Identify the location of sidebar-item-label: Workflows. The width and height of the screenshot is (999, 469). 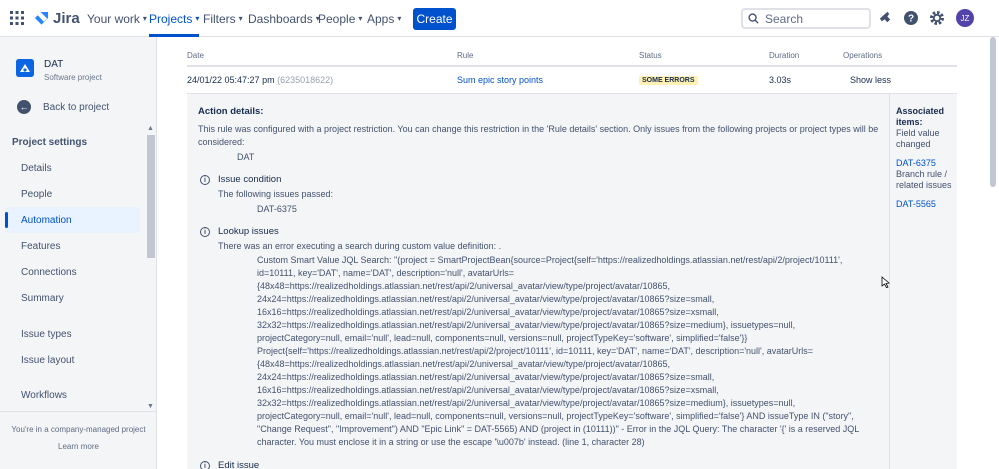
(44, 395).